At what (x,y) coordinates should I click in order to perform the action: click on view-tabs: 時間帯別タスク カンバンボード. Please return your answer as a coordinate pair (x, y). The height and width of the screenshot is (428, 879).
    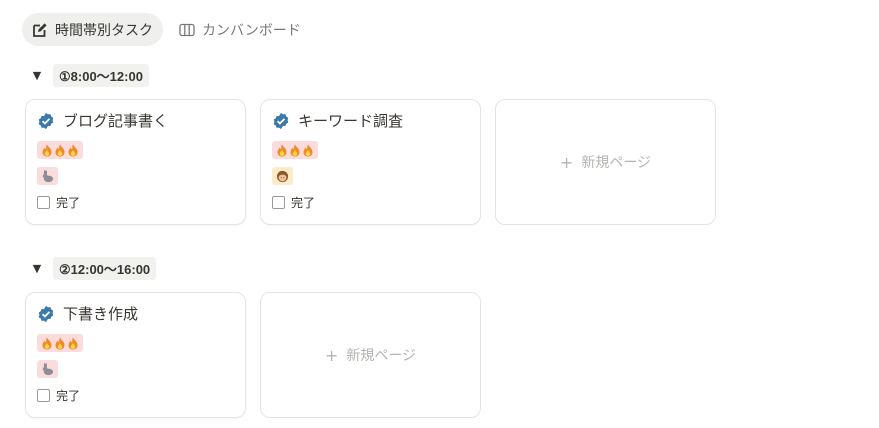
    Looking at the image, I should click on (166, 29).